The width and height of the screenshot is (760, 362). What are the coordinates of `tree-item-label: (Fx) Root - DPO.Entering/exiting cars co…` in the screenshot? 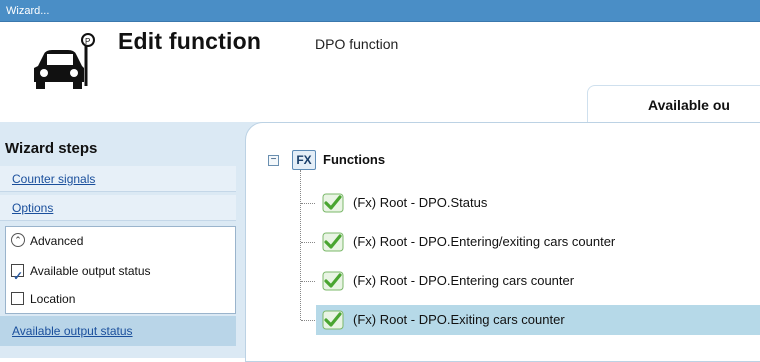 It's located at (484, 241).